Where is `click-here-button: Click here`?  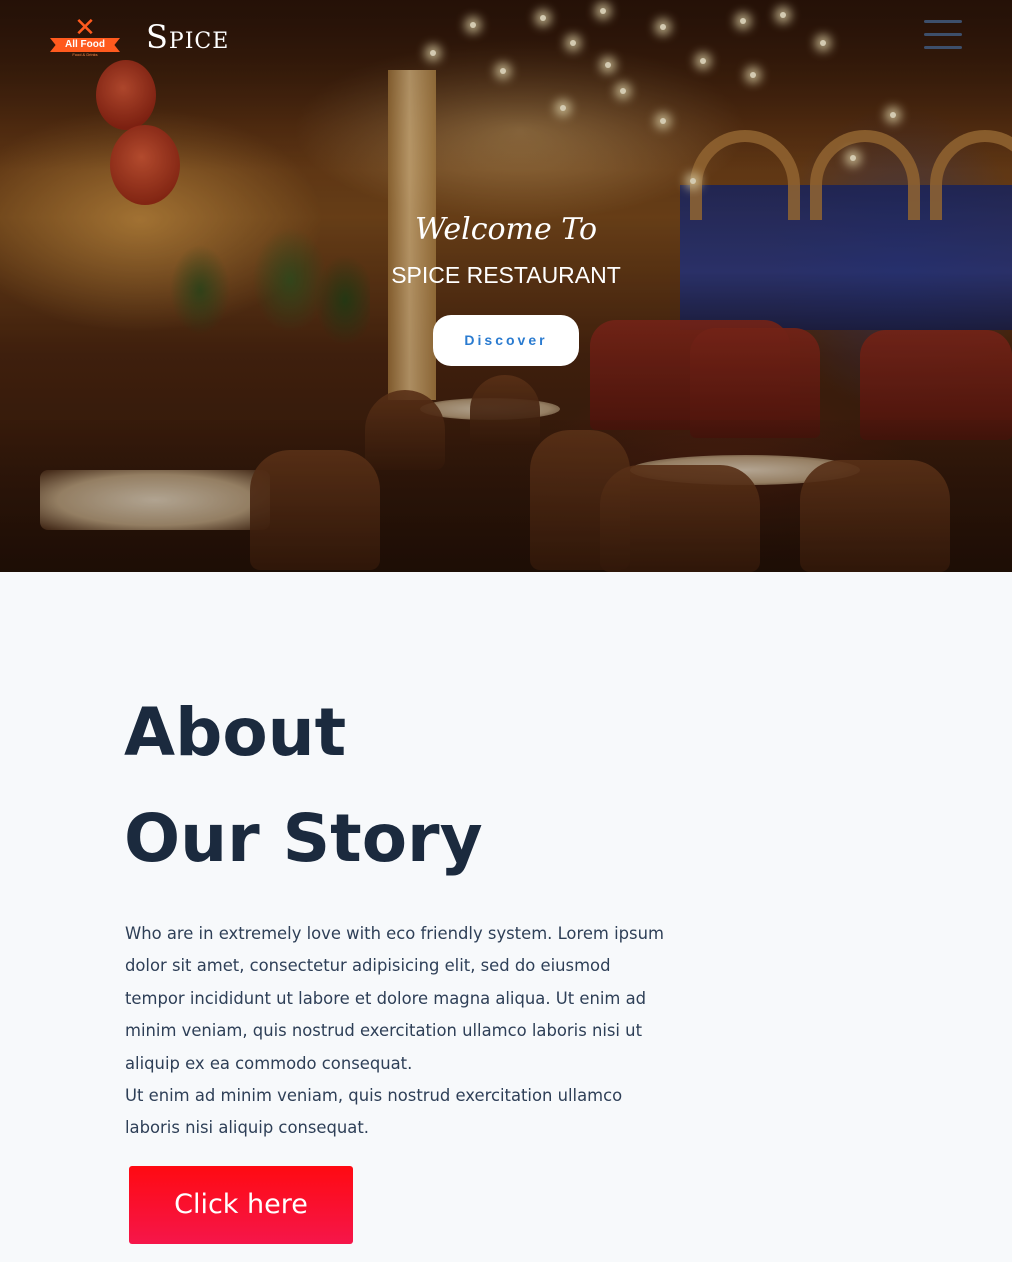 click-here-button: Click here is located at coordinates (241, 1205).